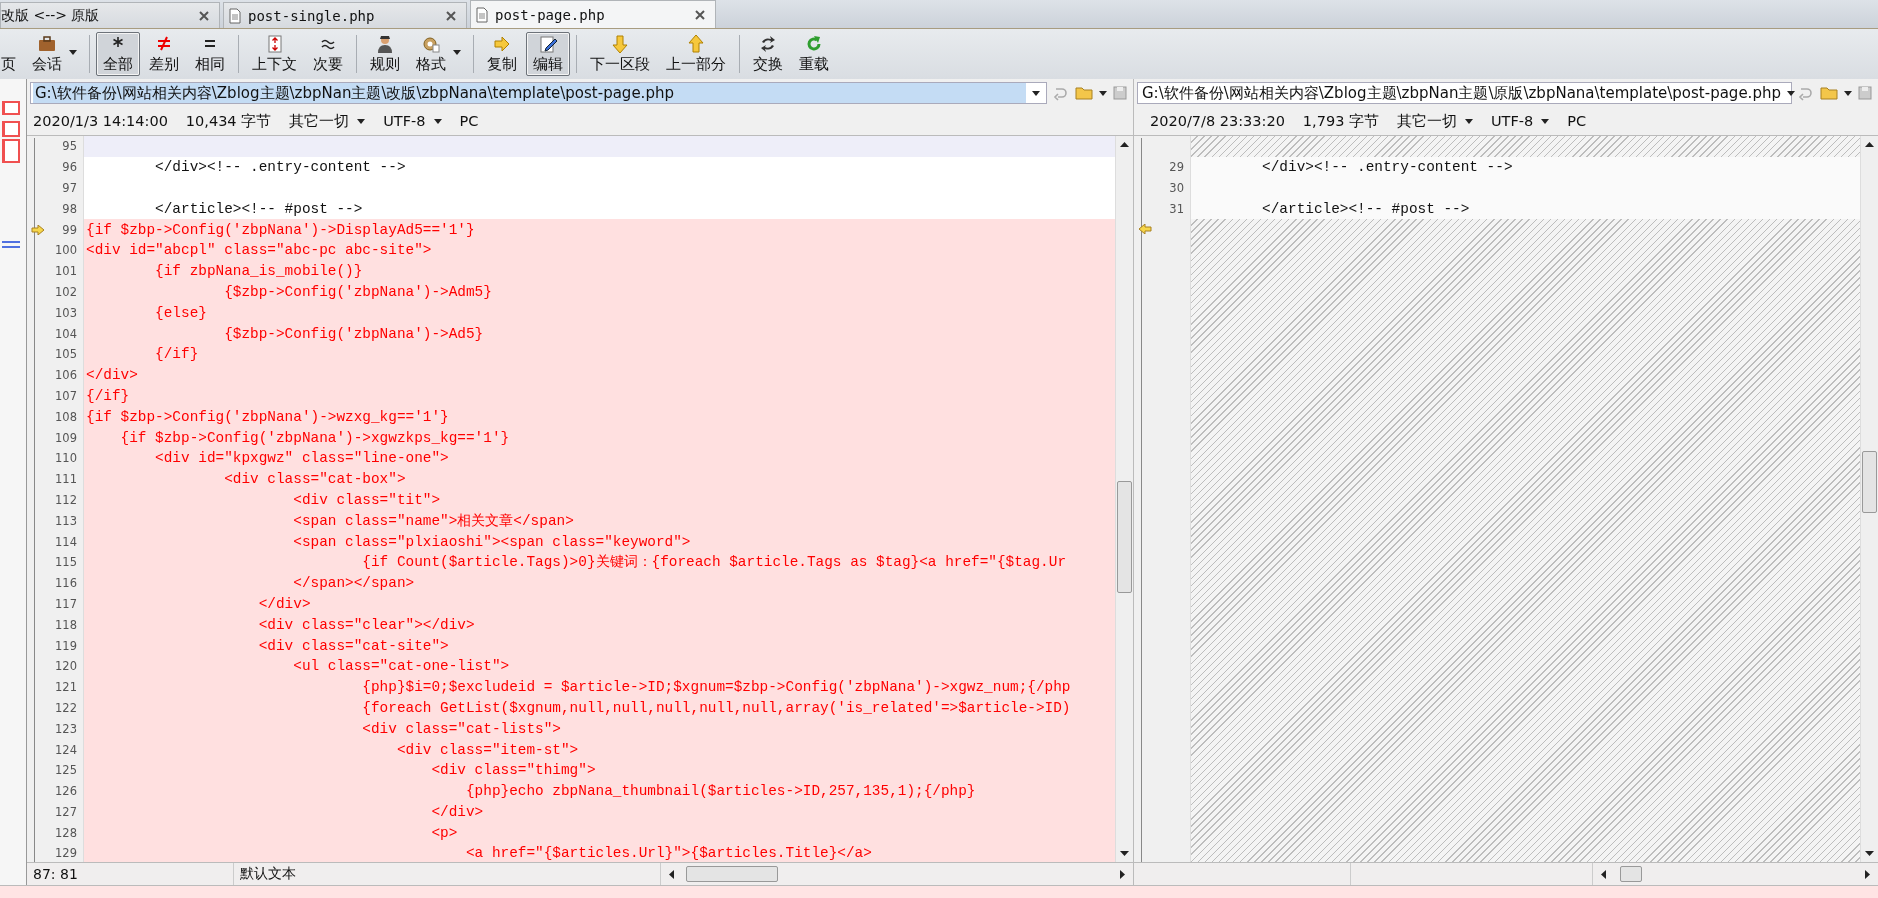 The height and width of the screenshot is (898, 1878). What do you see at coordinates (65, 416) in the screenshot?
I see `line-number: 108` at bounding box center [65, 416].